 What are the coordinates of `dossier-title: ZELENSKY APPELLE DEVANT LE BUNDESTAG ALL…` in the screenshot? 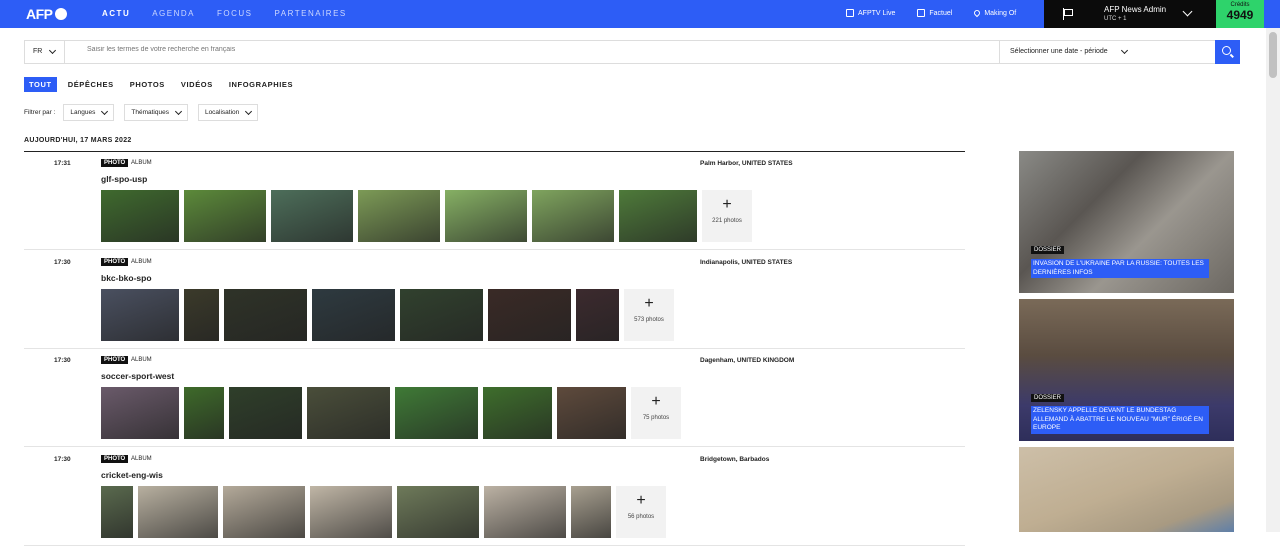 It's located at (1120, 420).